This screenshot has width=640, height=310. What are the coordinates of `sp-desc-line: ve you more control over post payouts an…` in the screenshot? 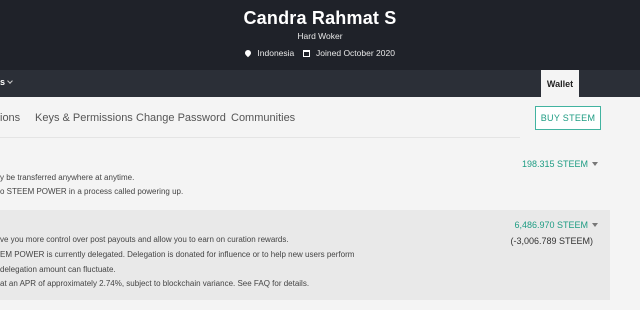 It's located at (144, 239).